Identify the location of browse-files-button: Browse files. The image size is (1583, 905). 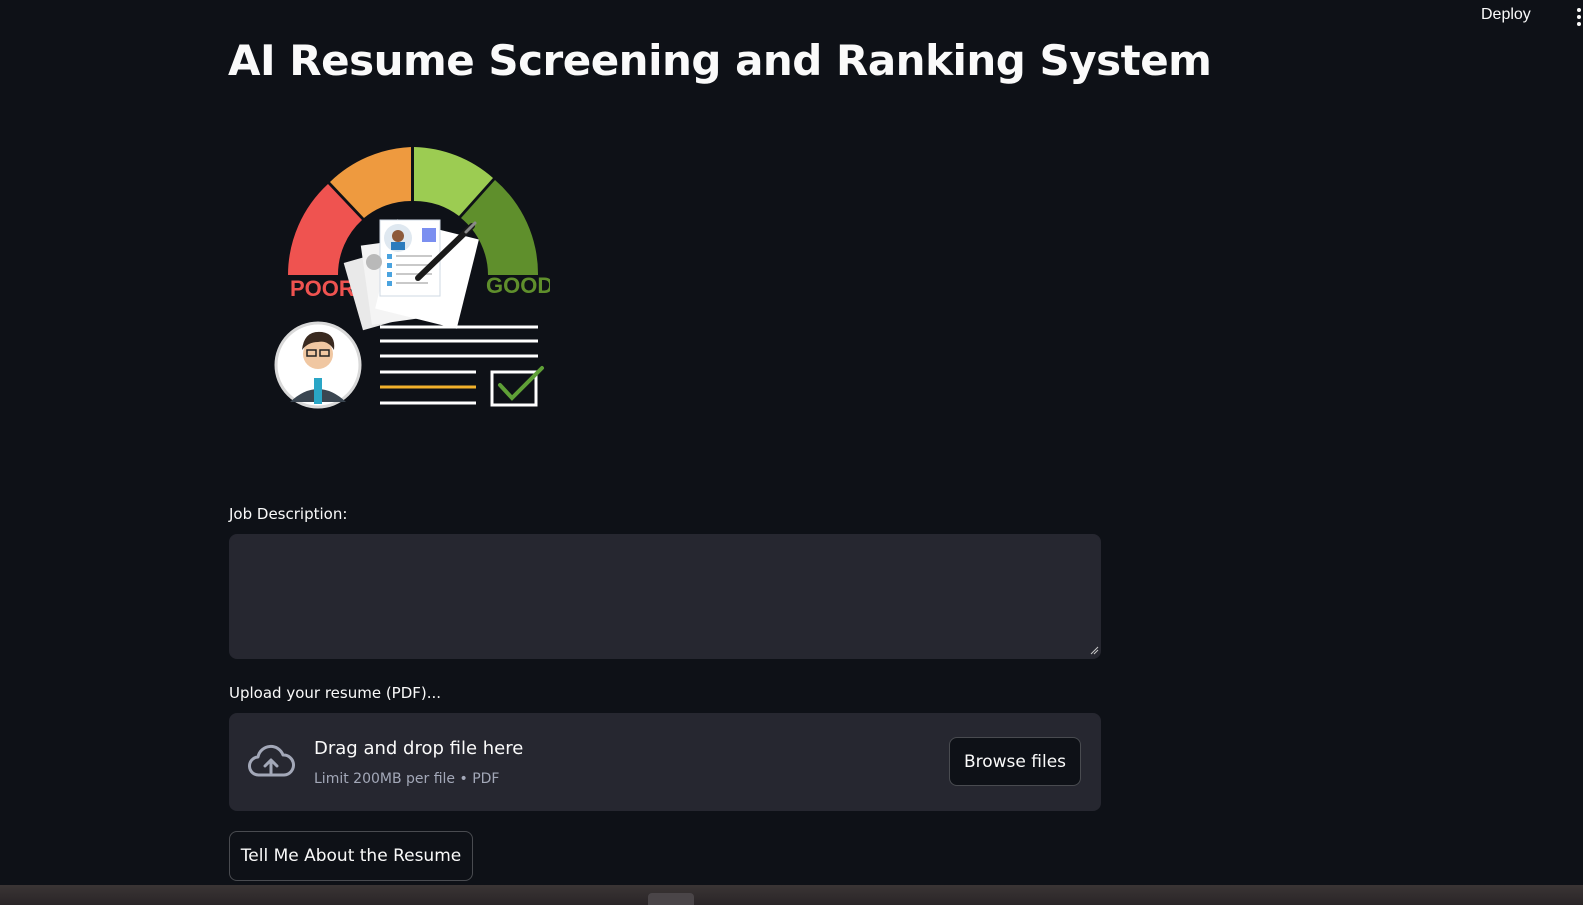
(1015, 761).